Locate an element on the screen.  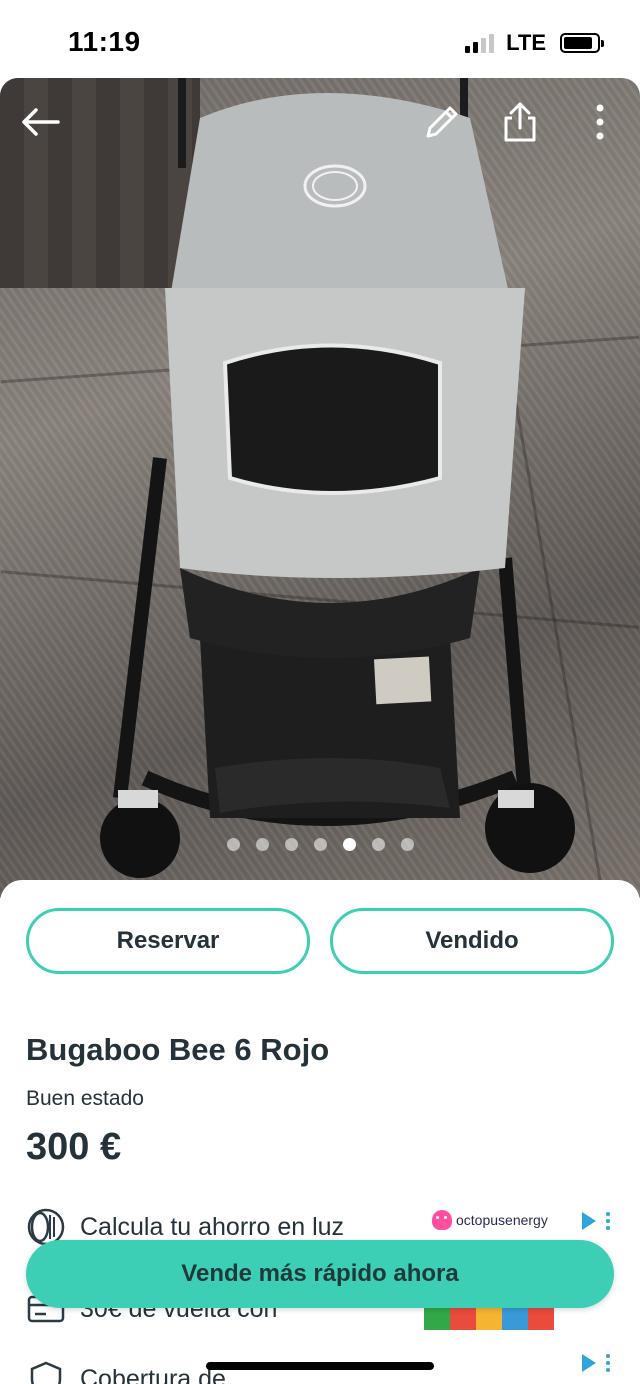
more-options-button is located at coordinates (600, 122).